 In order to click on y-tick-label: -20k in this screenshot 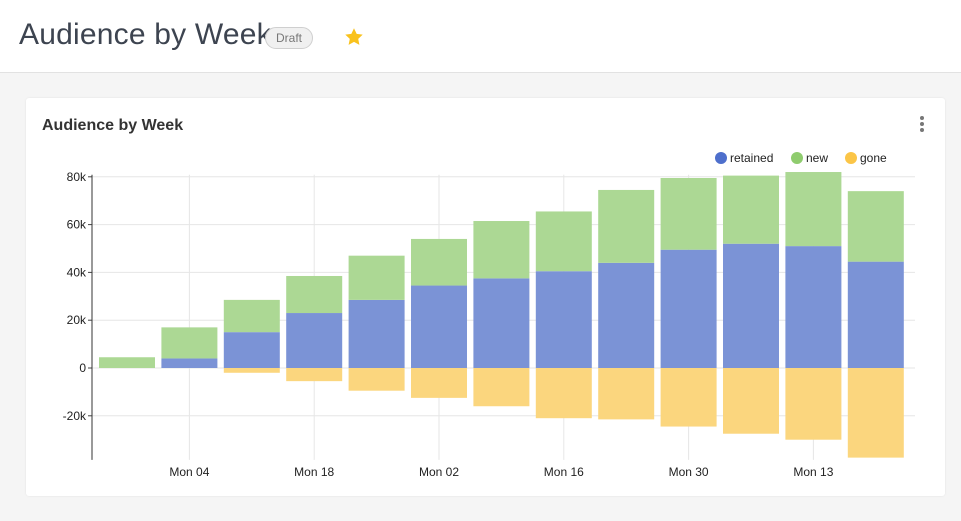, I will do `click(75, 416)`.